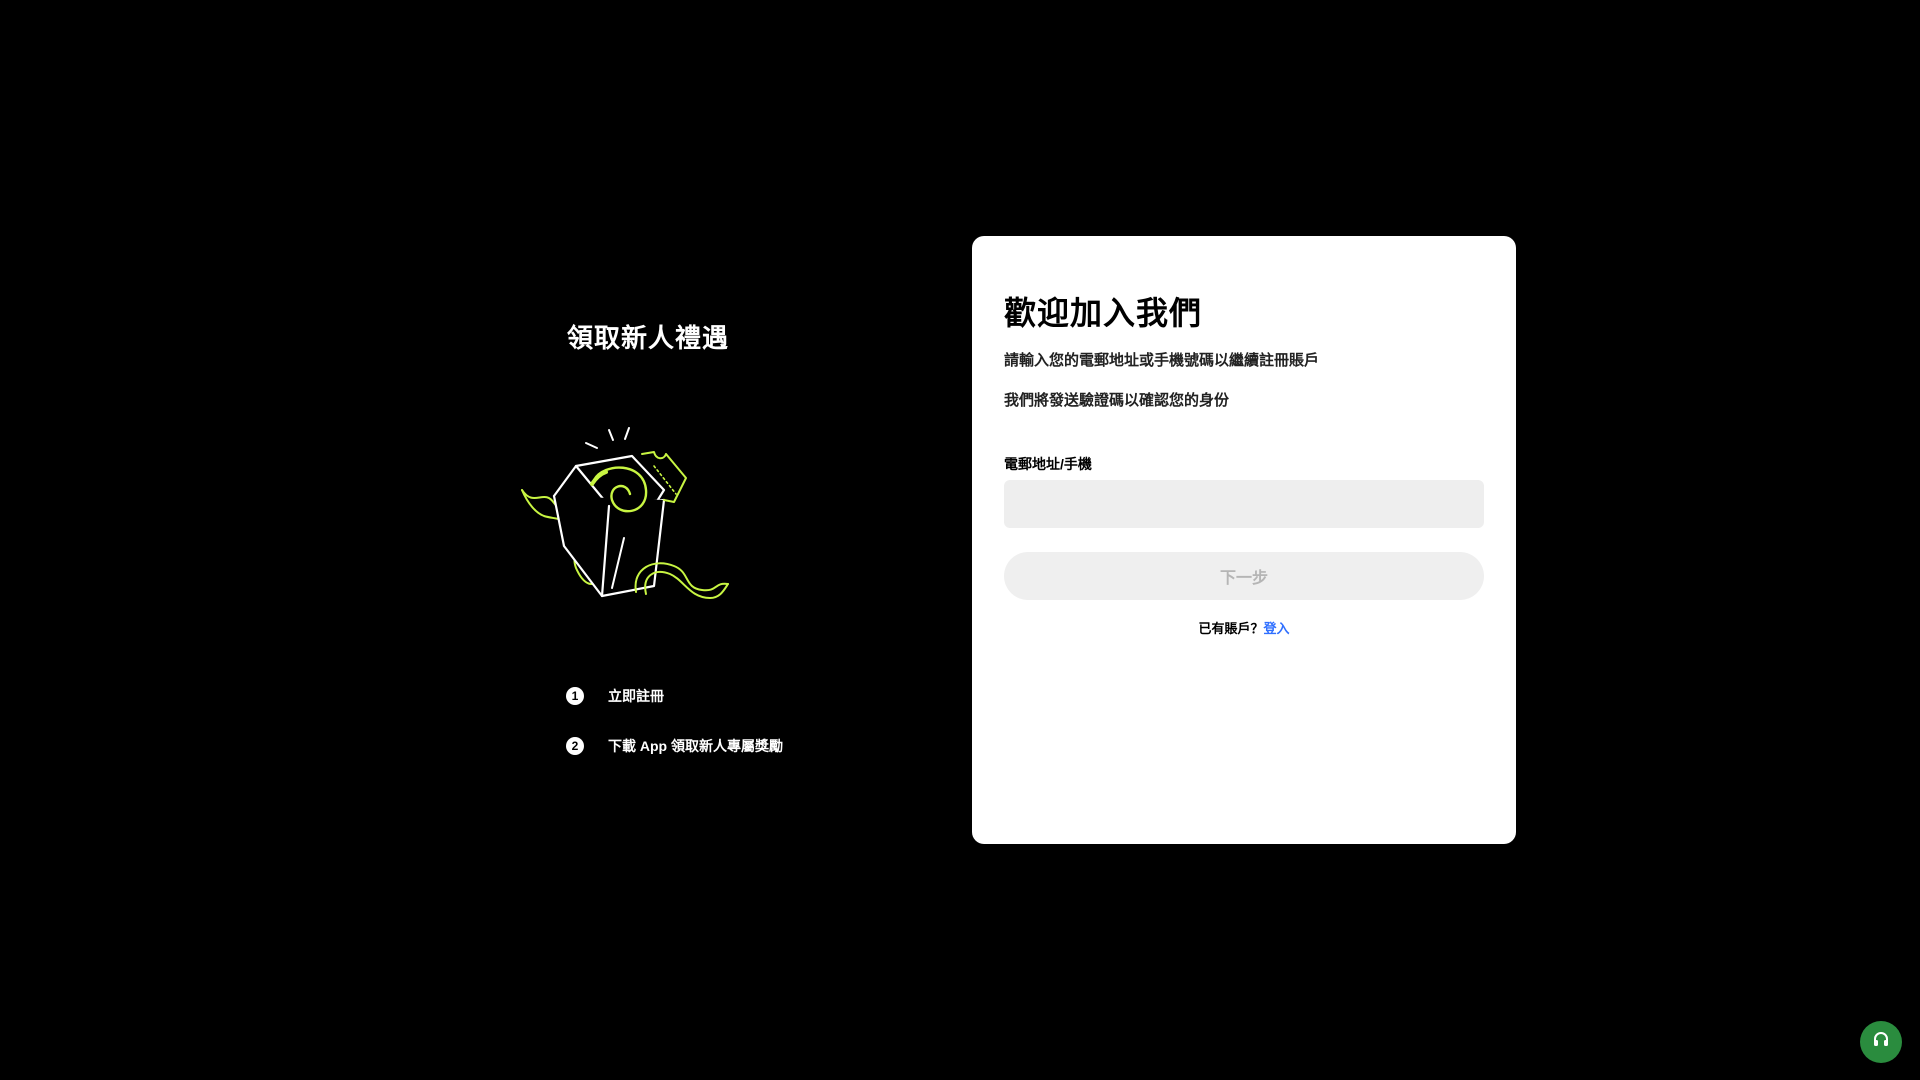 The height and width of the screenshot is (1080, 1920). What do you see at coordinates (575, 696) in the screenshot?
I see `step-number: 1` at bounding box center [575, 696].